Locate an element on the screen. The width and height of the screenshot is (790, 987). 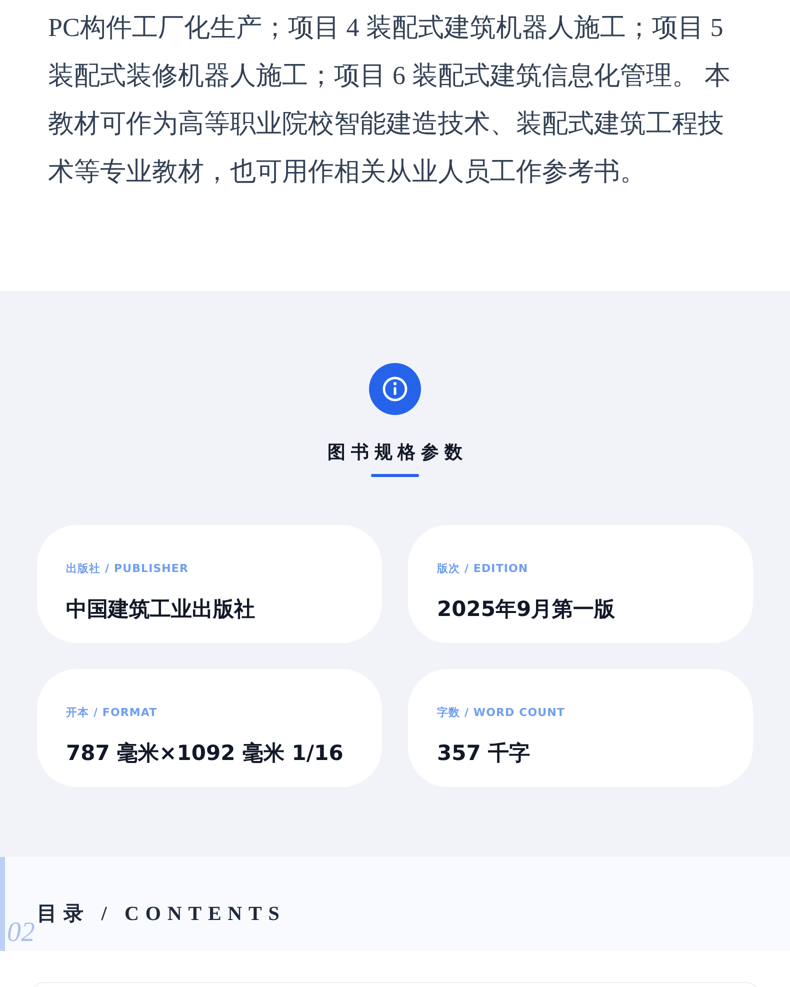
spec-value: 787 毫米×1092 毫米 1/16 is located at coordinates (205, 753).